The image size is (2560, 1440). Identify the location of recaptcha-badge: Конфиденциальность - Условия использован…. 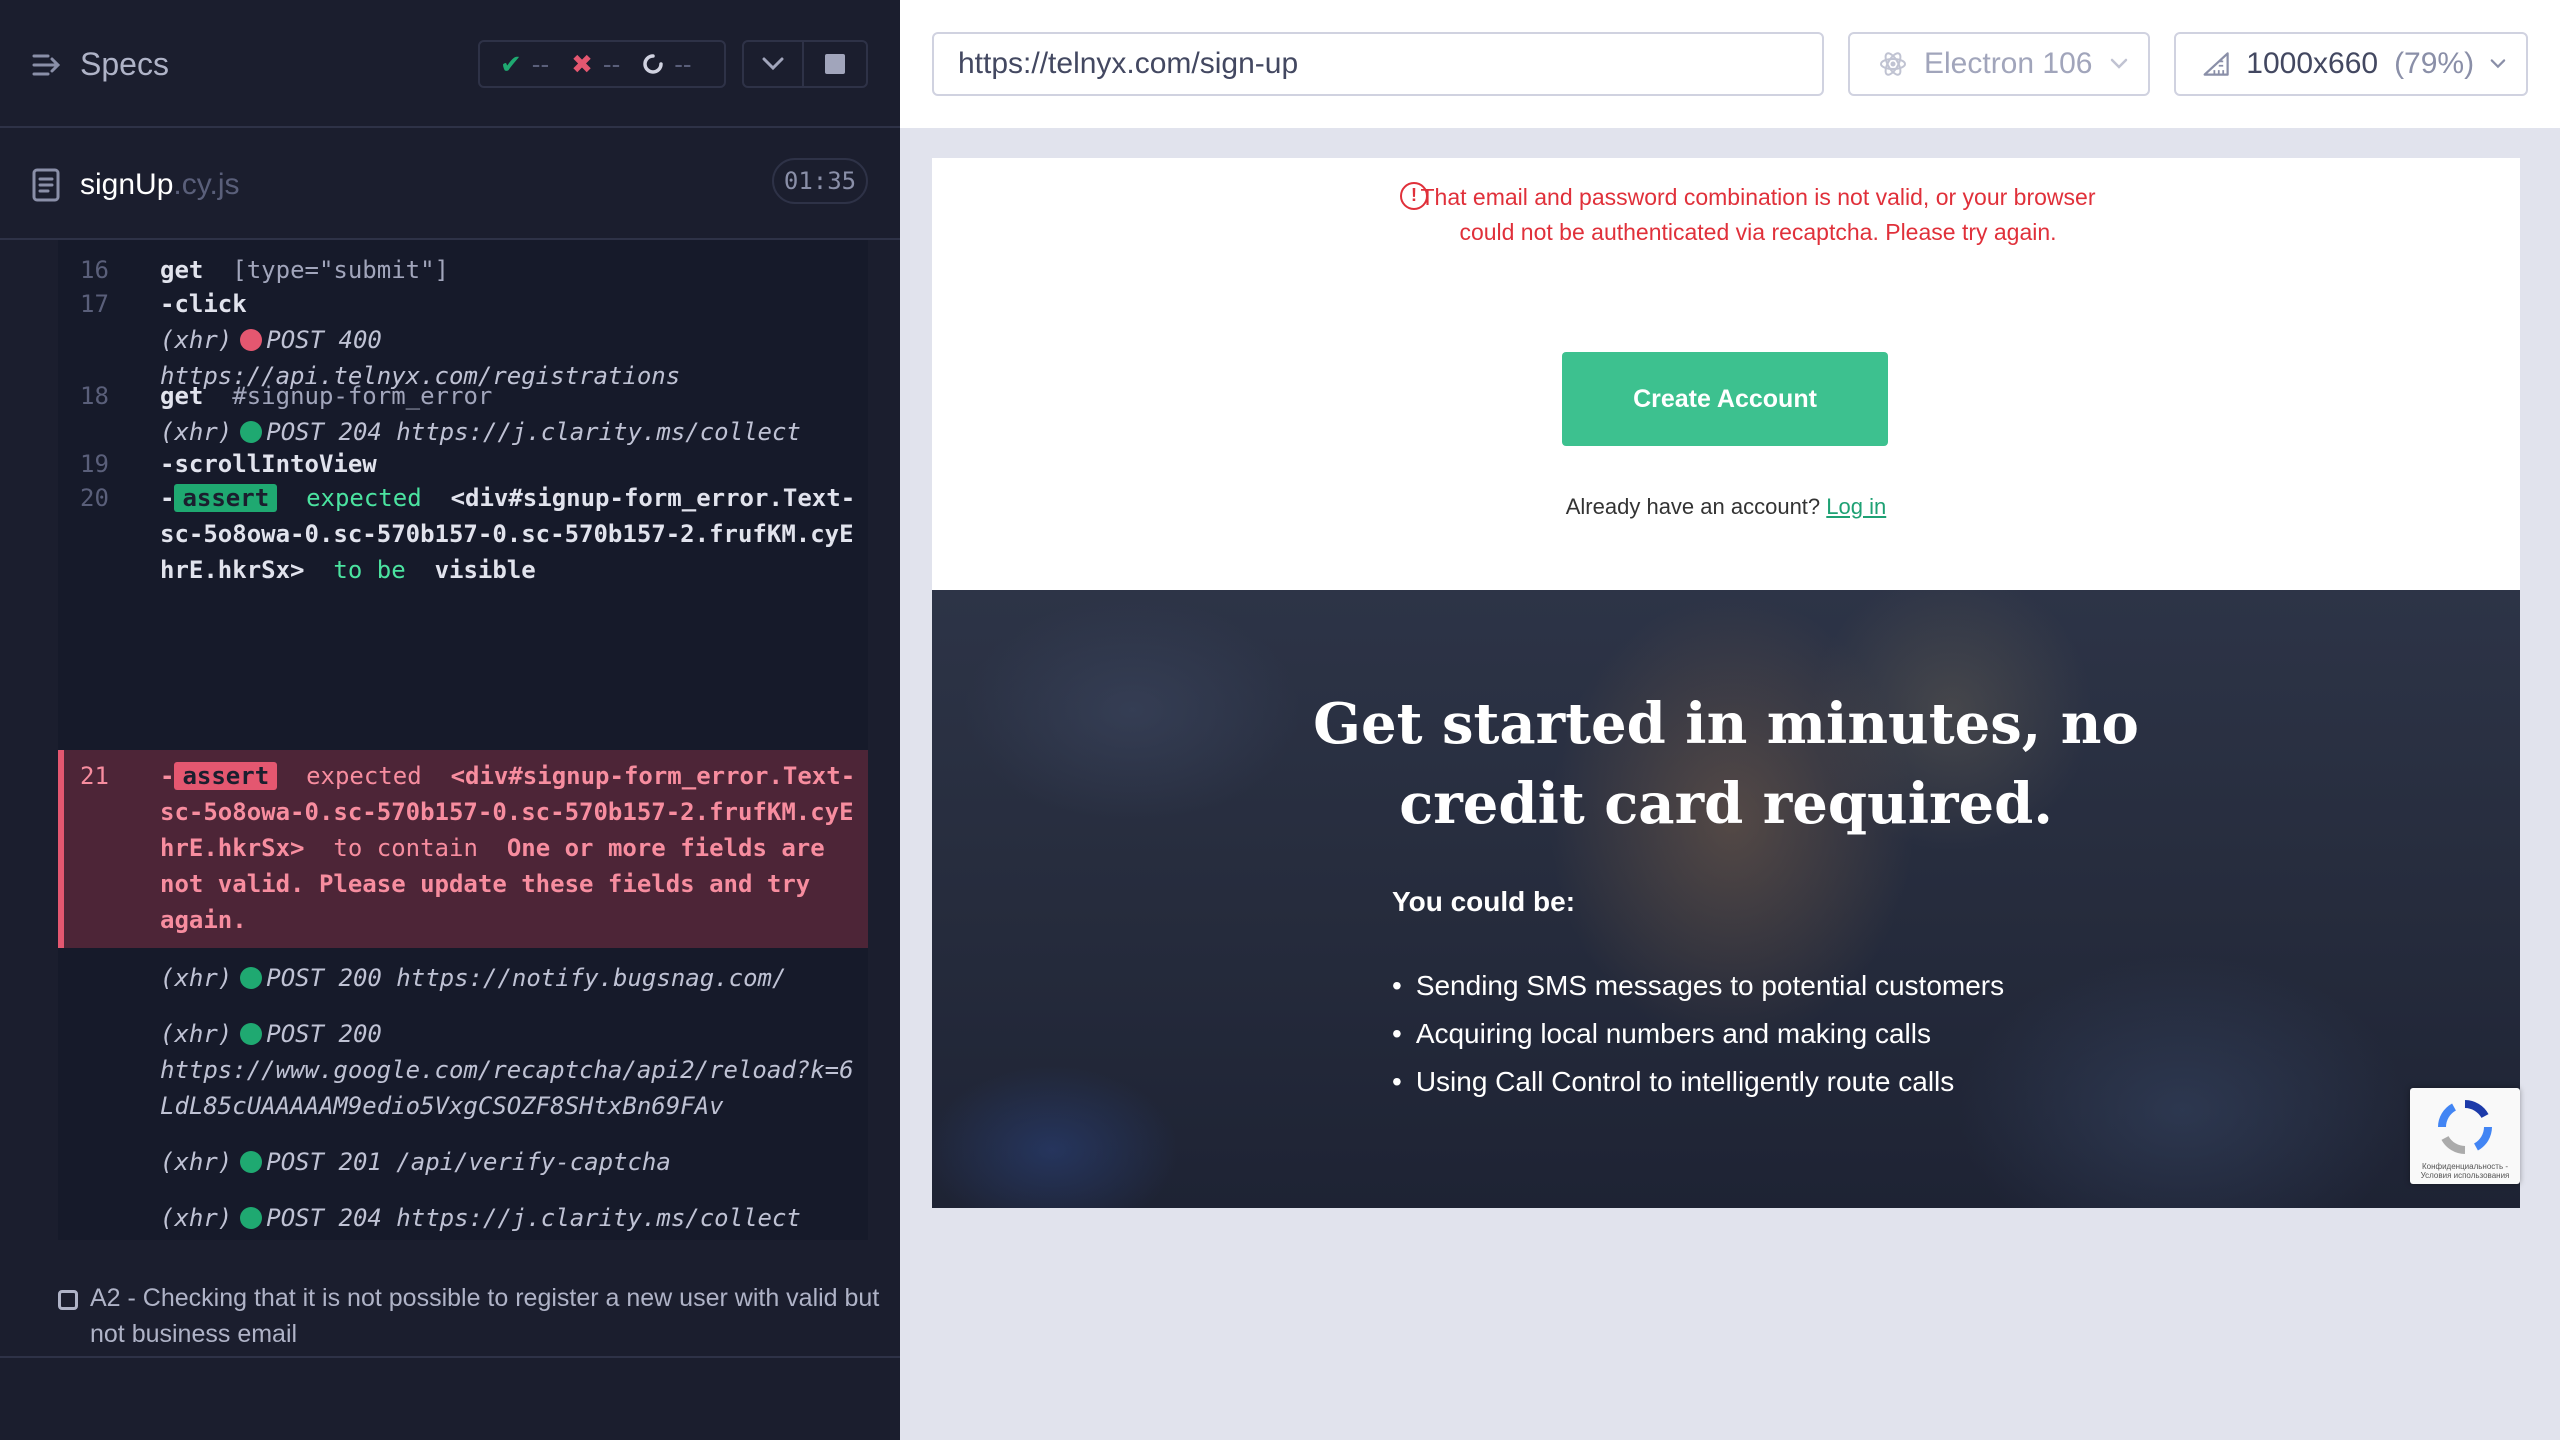
(2465, 1136).